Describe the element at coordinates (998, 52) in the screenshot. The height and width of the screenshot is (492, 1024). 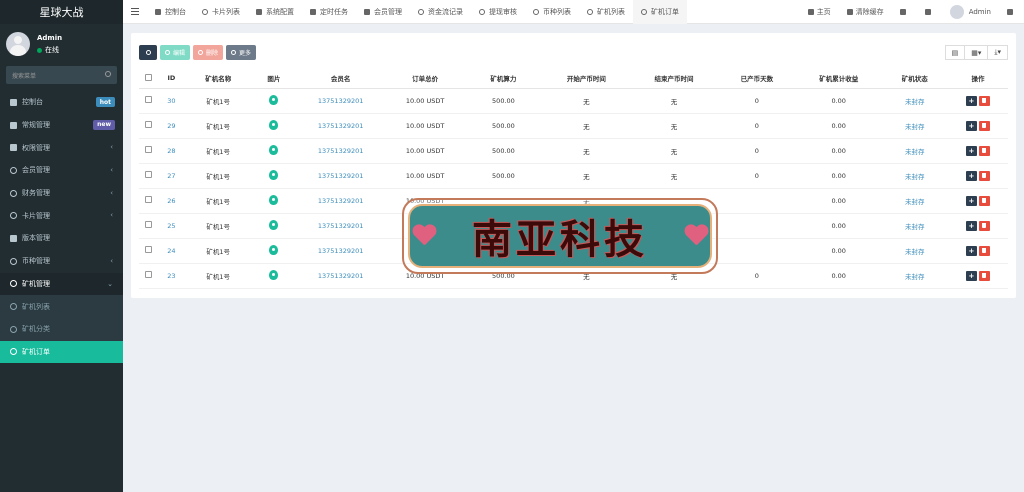
I see `export-button: ⤓▾` at that location.